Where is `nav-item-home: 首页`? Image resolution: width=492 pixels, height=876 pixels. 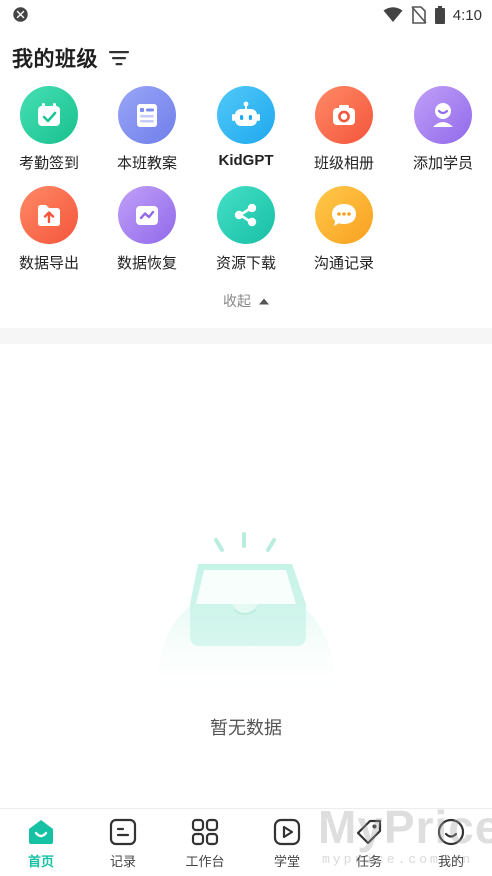 nav-item-home: 首页 is located at coordinates (41, 845).